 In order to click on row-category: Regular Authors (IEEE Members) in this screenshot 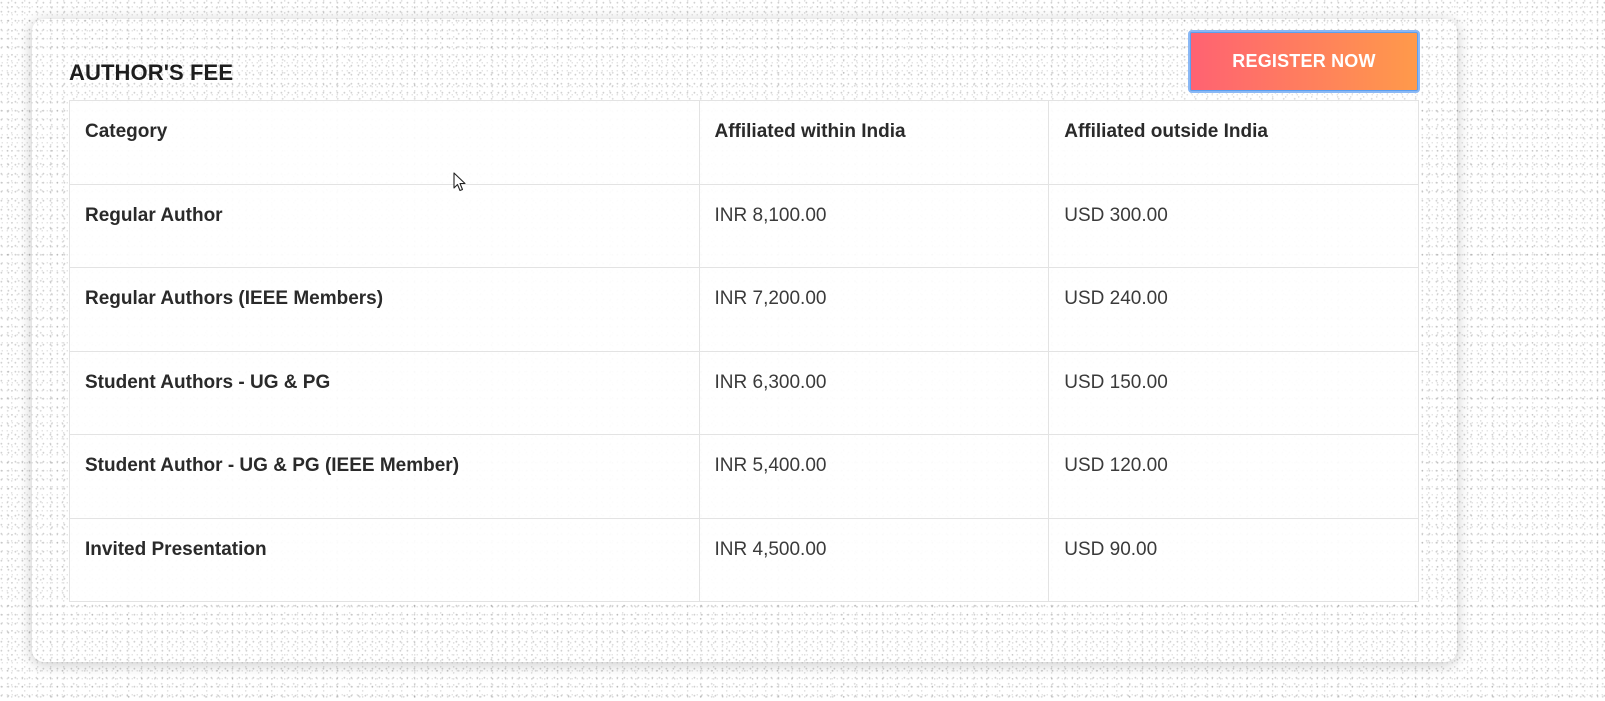, I will do `click(384, 309)`.